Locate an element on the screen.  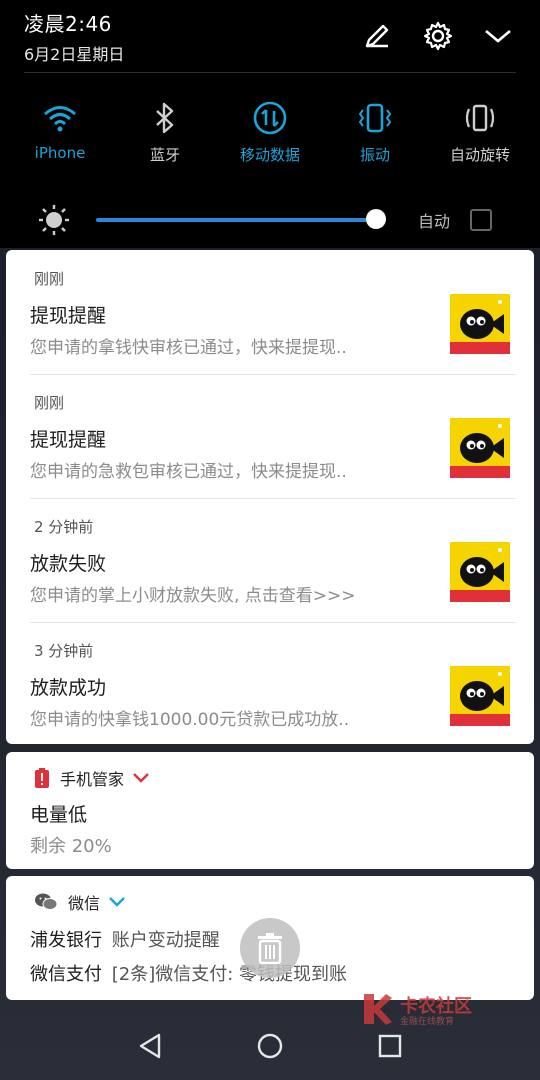
qs-mobile-data-toggle: 移动数据 is located at coordinates (270, 131).